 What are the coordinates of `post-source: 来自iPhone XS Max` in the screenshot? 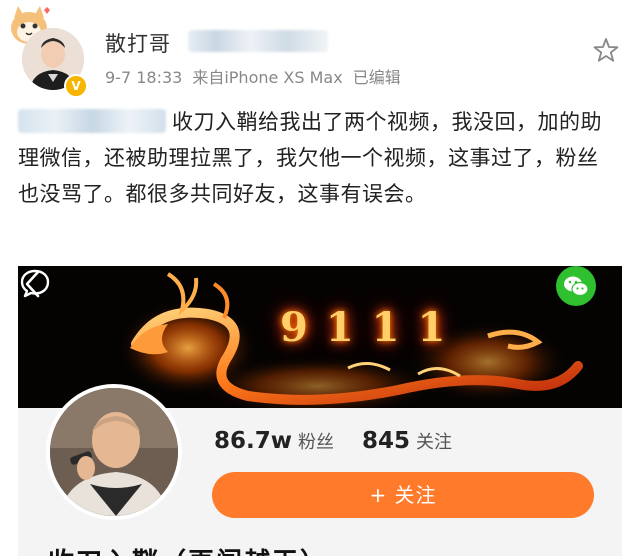 It's located at (267, 77).